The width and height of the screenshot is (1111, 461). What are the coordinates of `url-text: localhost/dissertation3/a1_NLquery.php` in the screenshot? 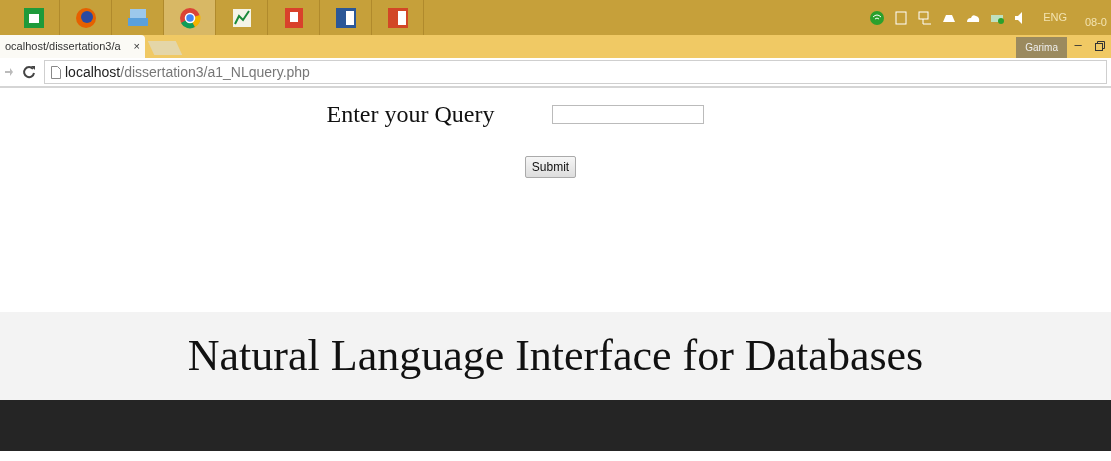 It's located at (187, 72).